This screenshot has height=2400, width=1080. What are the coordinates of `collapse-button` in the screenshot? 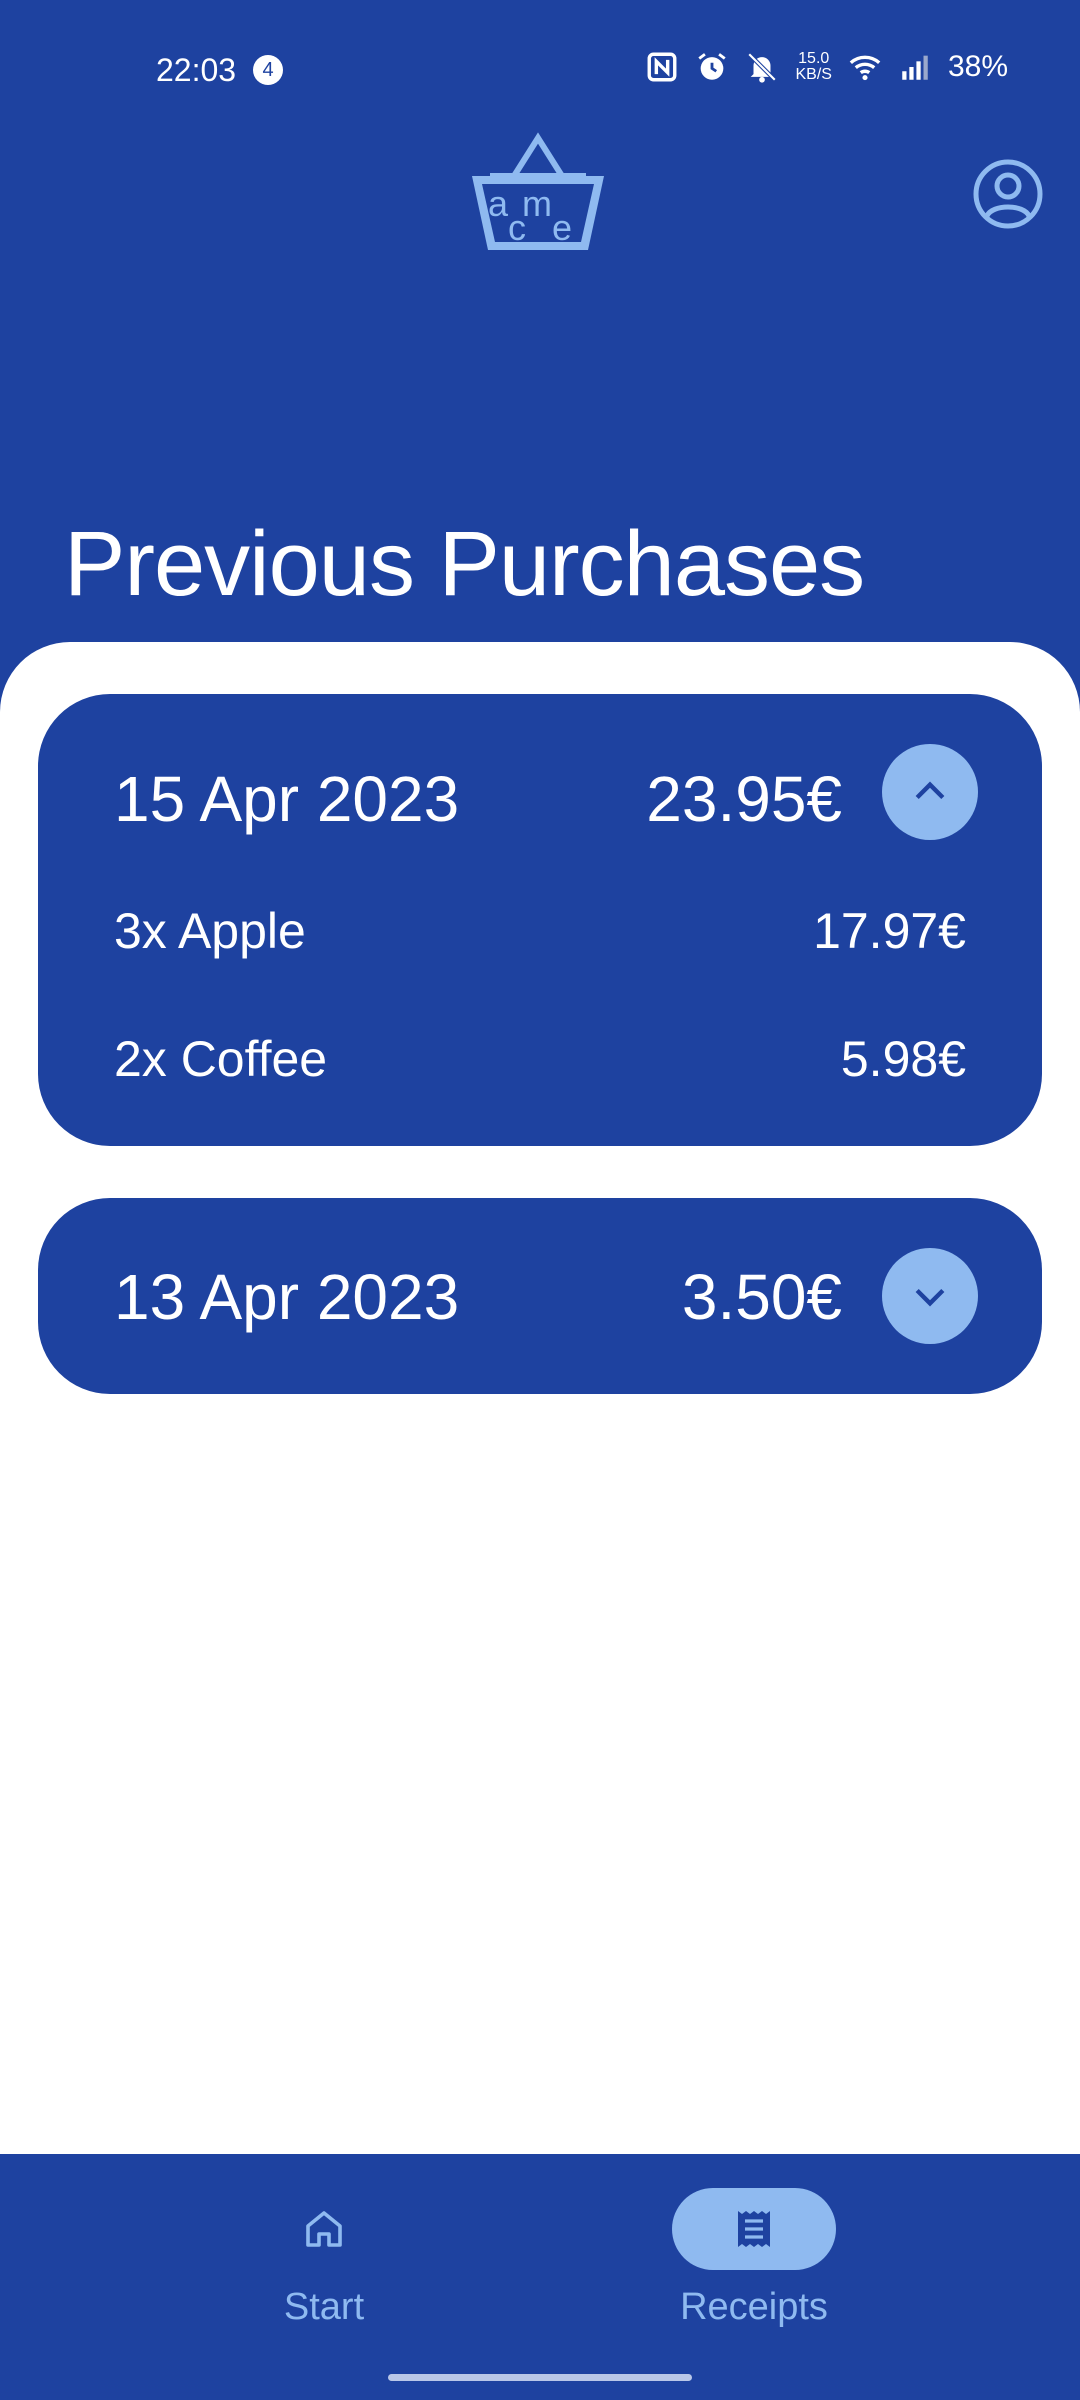 It's located at (930, 792).